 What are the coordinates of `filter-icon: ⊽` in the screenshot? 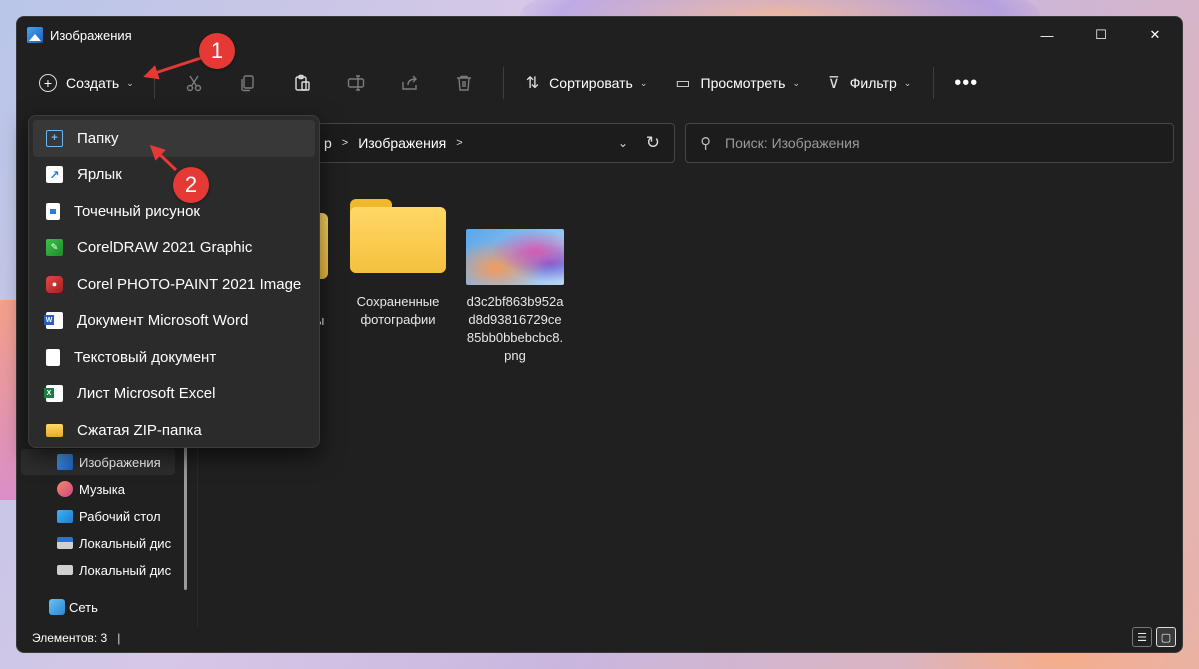 It's located at (834, 83).